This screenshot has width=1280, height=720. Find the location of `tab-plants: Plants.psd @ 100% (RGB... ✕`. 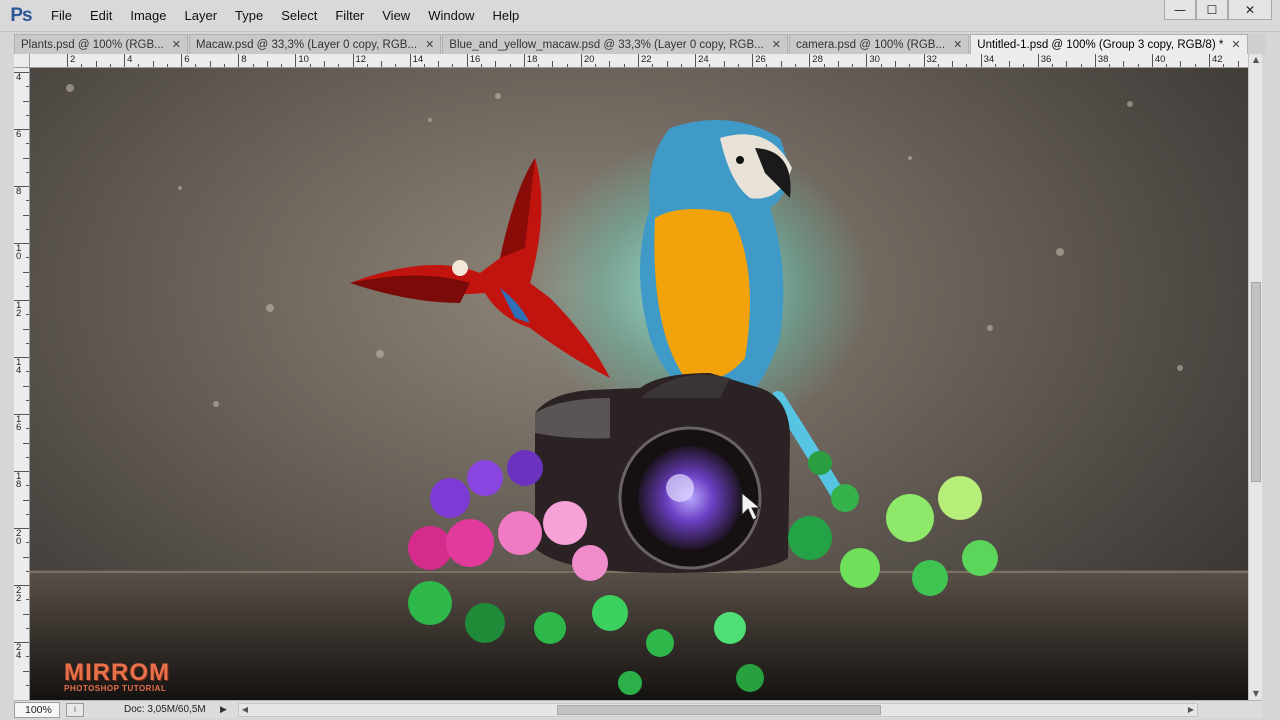

tab-plants: Plants.psd @ 100% (RGB... ✕ is located at coordinates (101, 44).